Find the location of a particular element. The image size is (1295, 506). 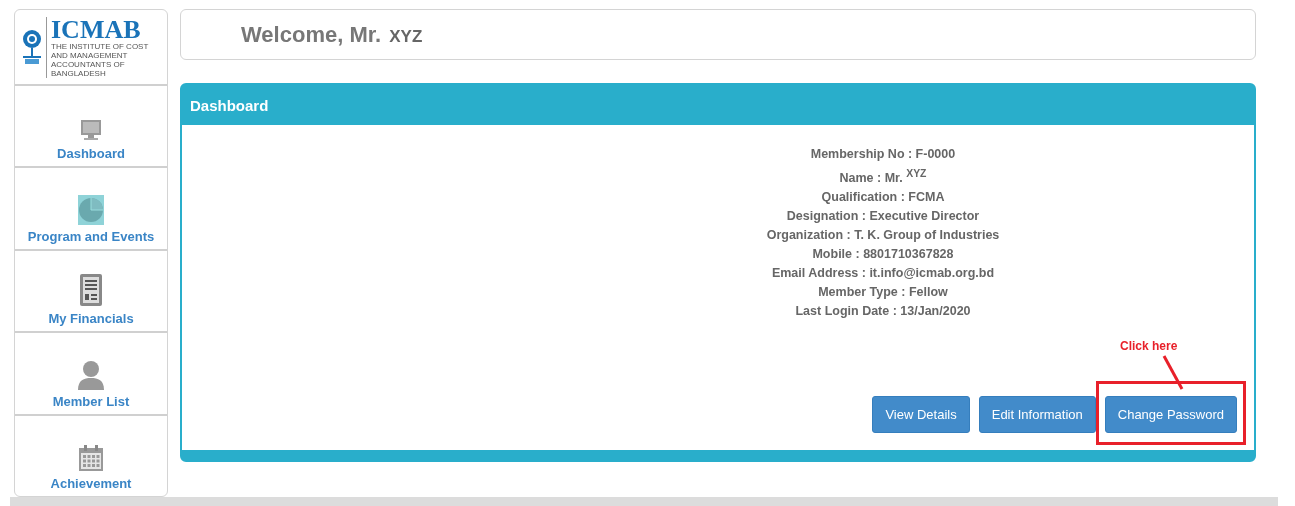

detail-line: Membership No : F-0000 is located at coordinates (883, 154).